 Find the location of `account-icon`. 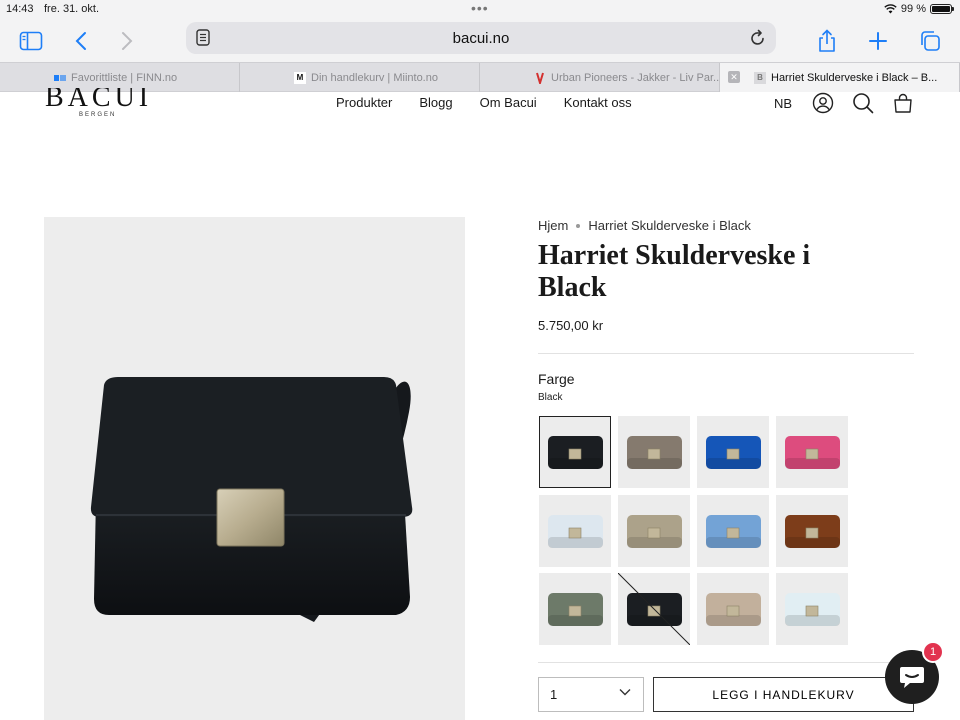

account-icon is located at coordinates (823, 103).